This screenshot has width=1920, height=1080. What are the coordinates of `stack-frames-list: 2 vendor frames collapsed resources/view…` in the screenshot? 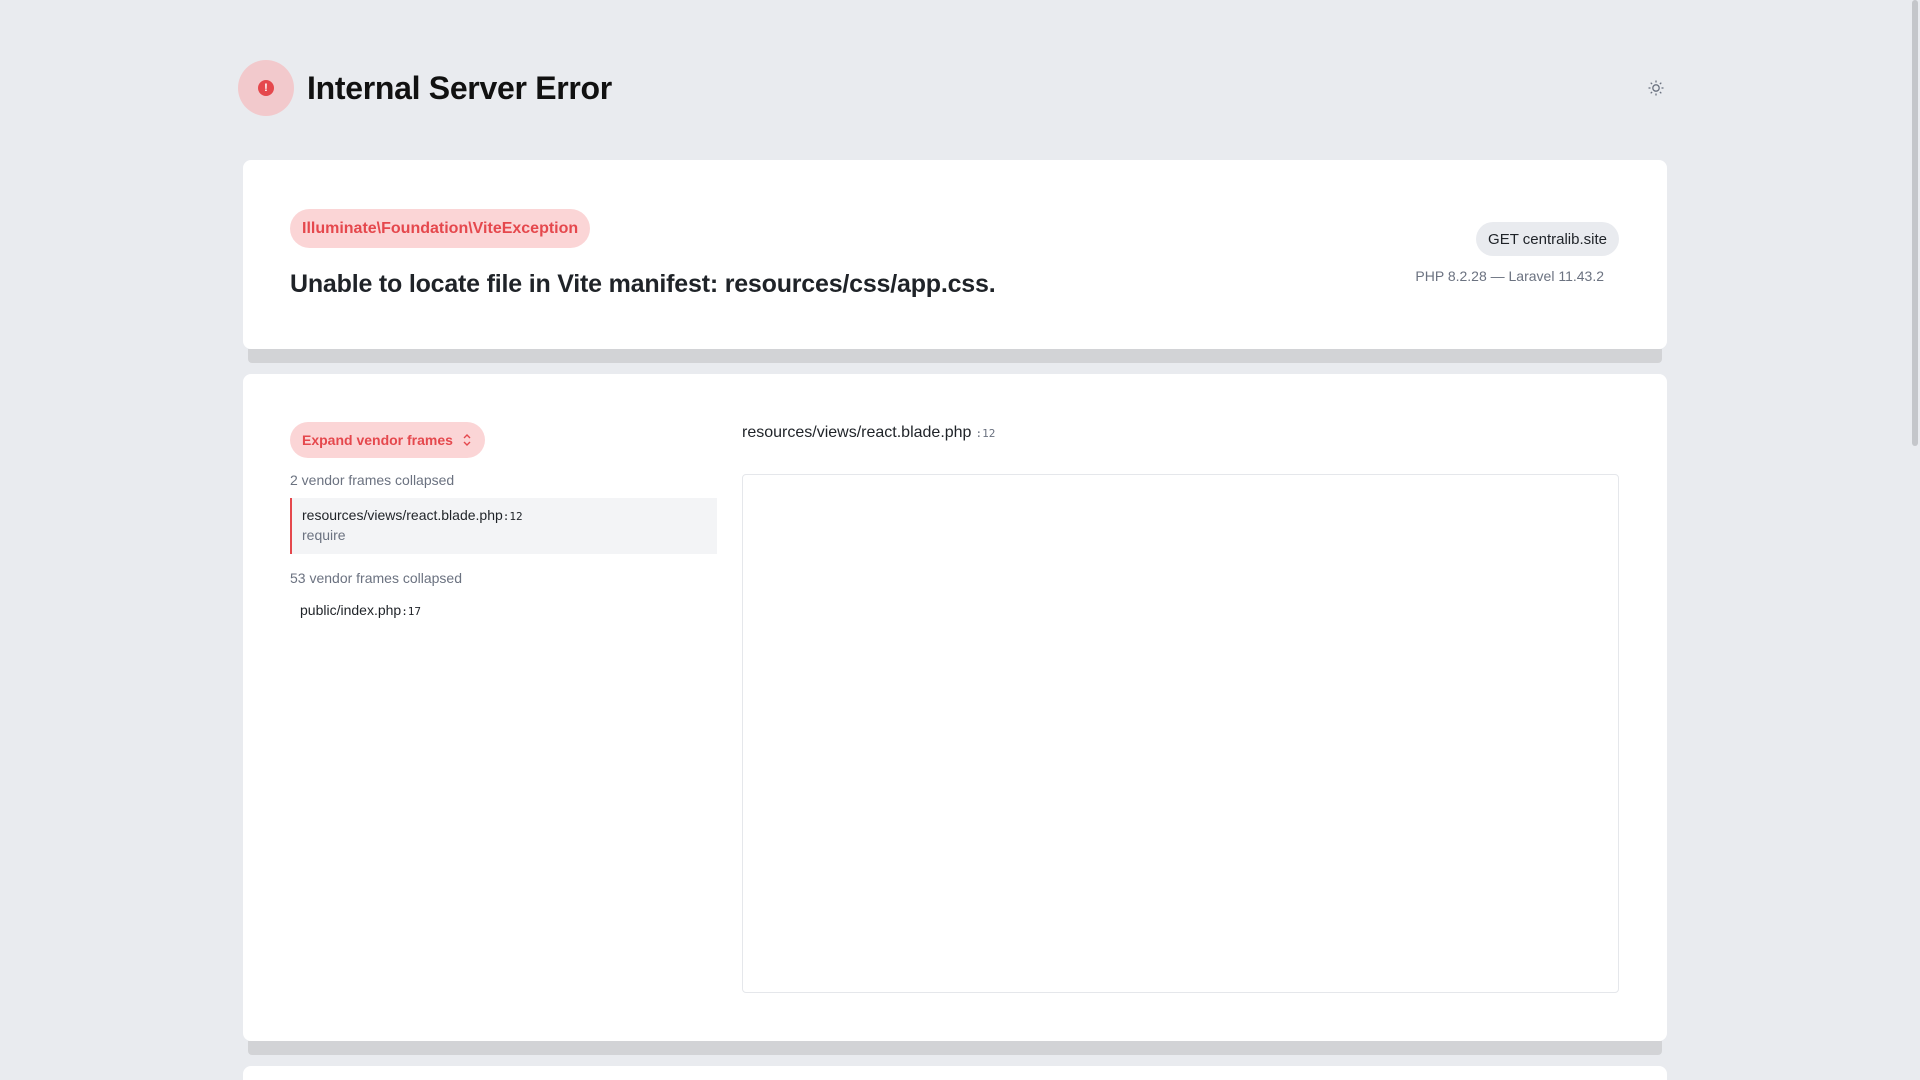 It's located at (503, 548).